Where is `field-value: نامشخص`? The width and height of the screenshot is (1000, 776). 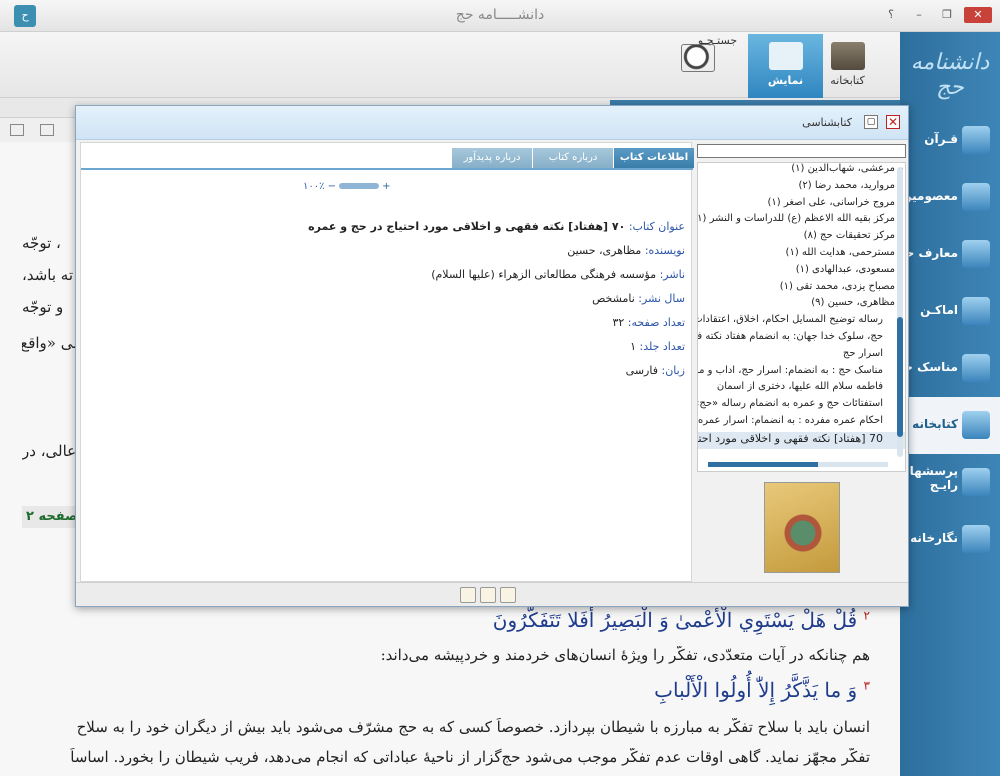
field-value: نامشخص is located at coordinates (613, 298).